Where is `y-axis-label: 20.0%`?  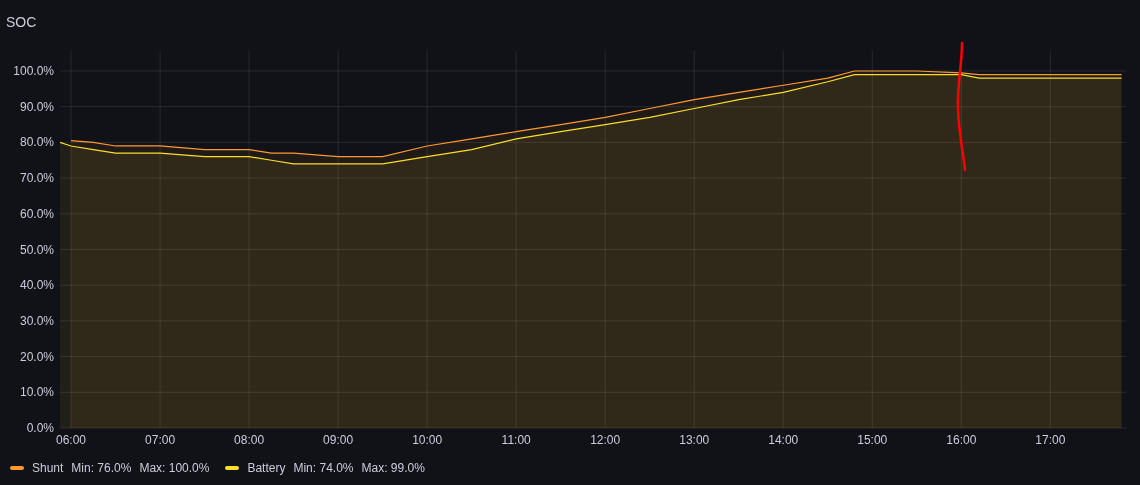
y-axis-label: 20.0% is located at coordinates (36, 356).